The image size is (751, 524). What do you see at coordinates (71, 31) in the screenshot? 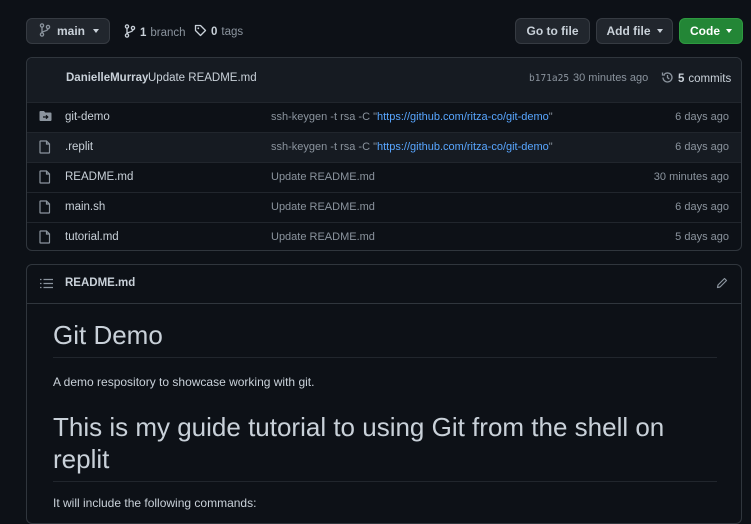
I see `branch-name: main` at bounding box center [71, 31].